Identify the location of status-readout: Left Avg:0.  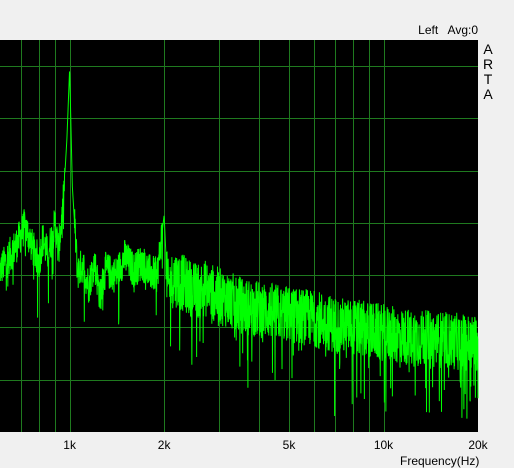
(448, 30).